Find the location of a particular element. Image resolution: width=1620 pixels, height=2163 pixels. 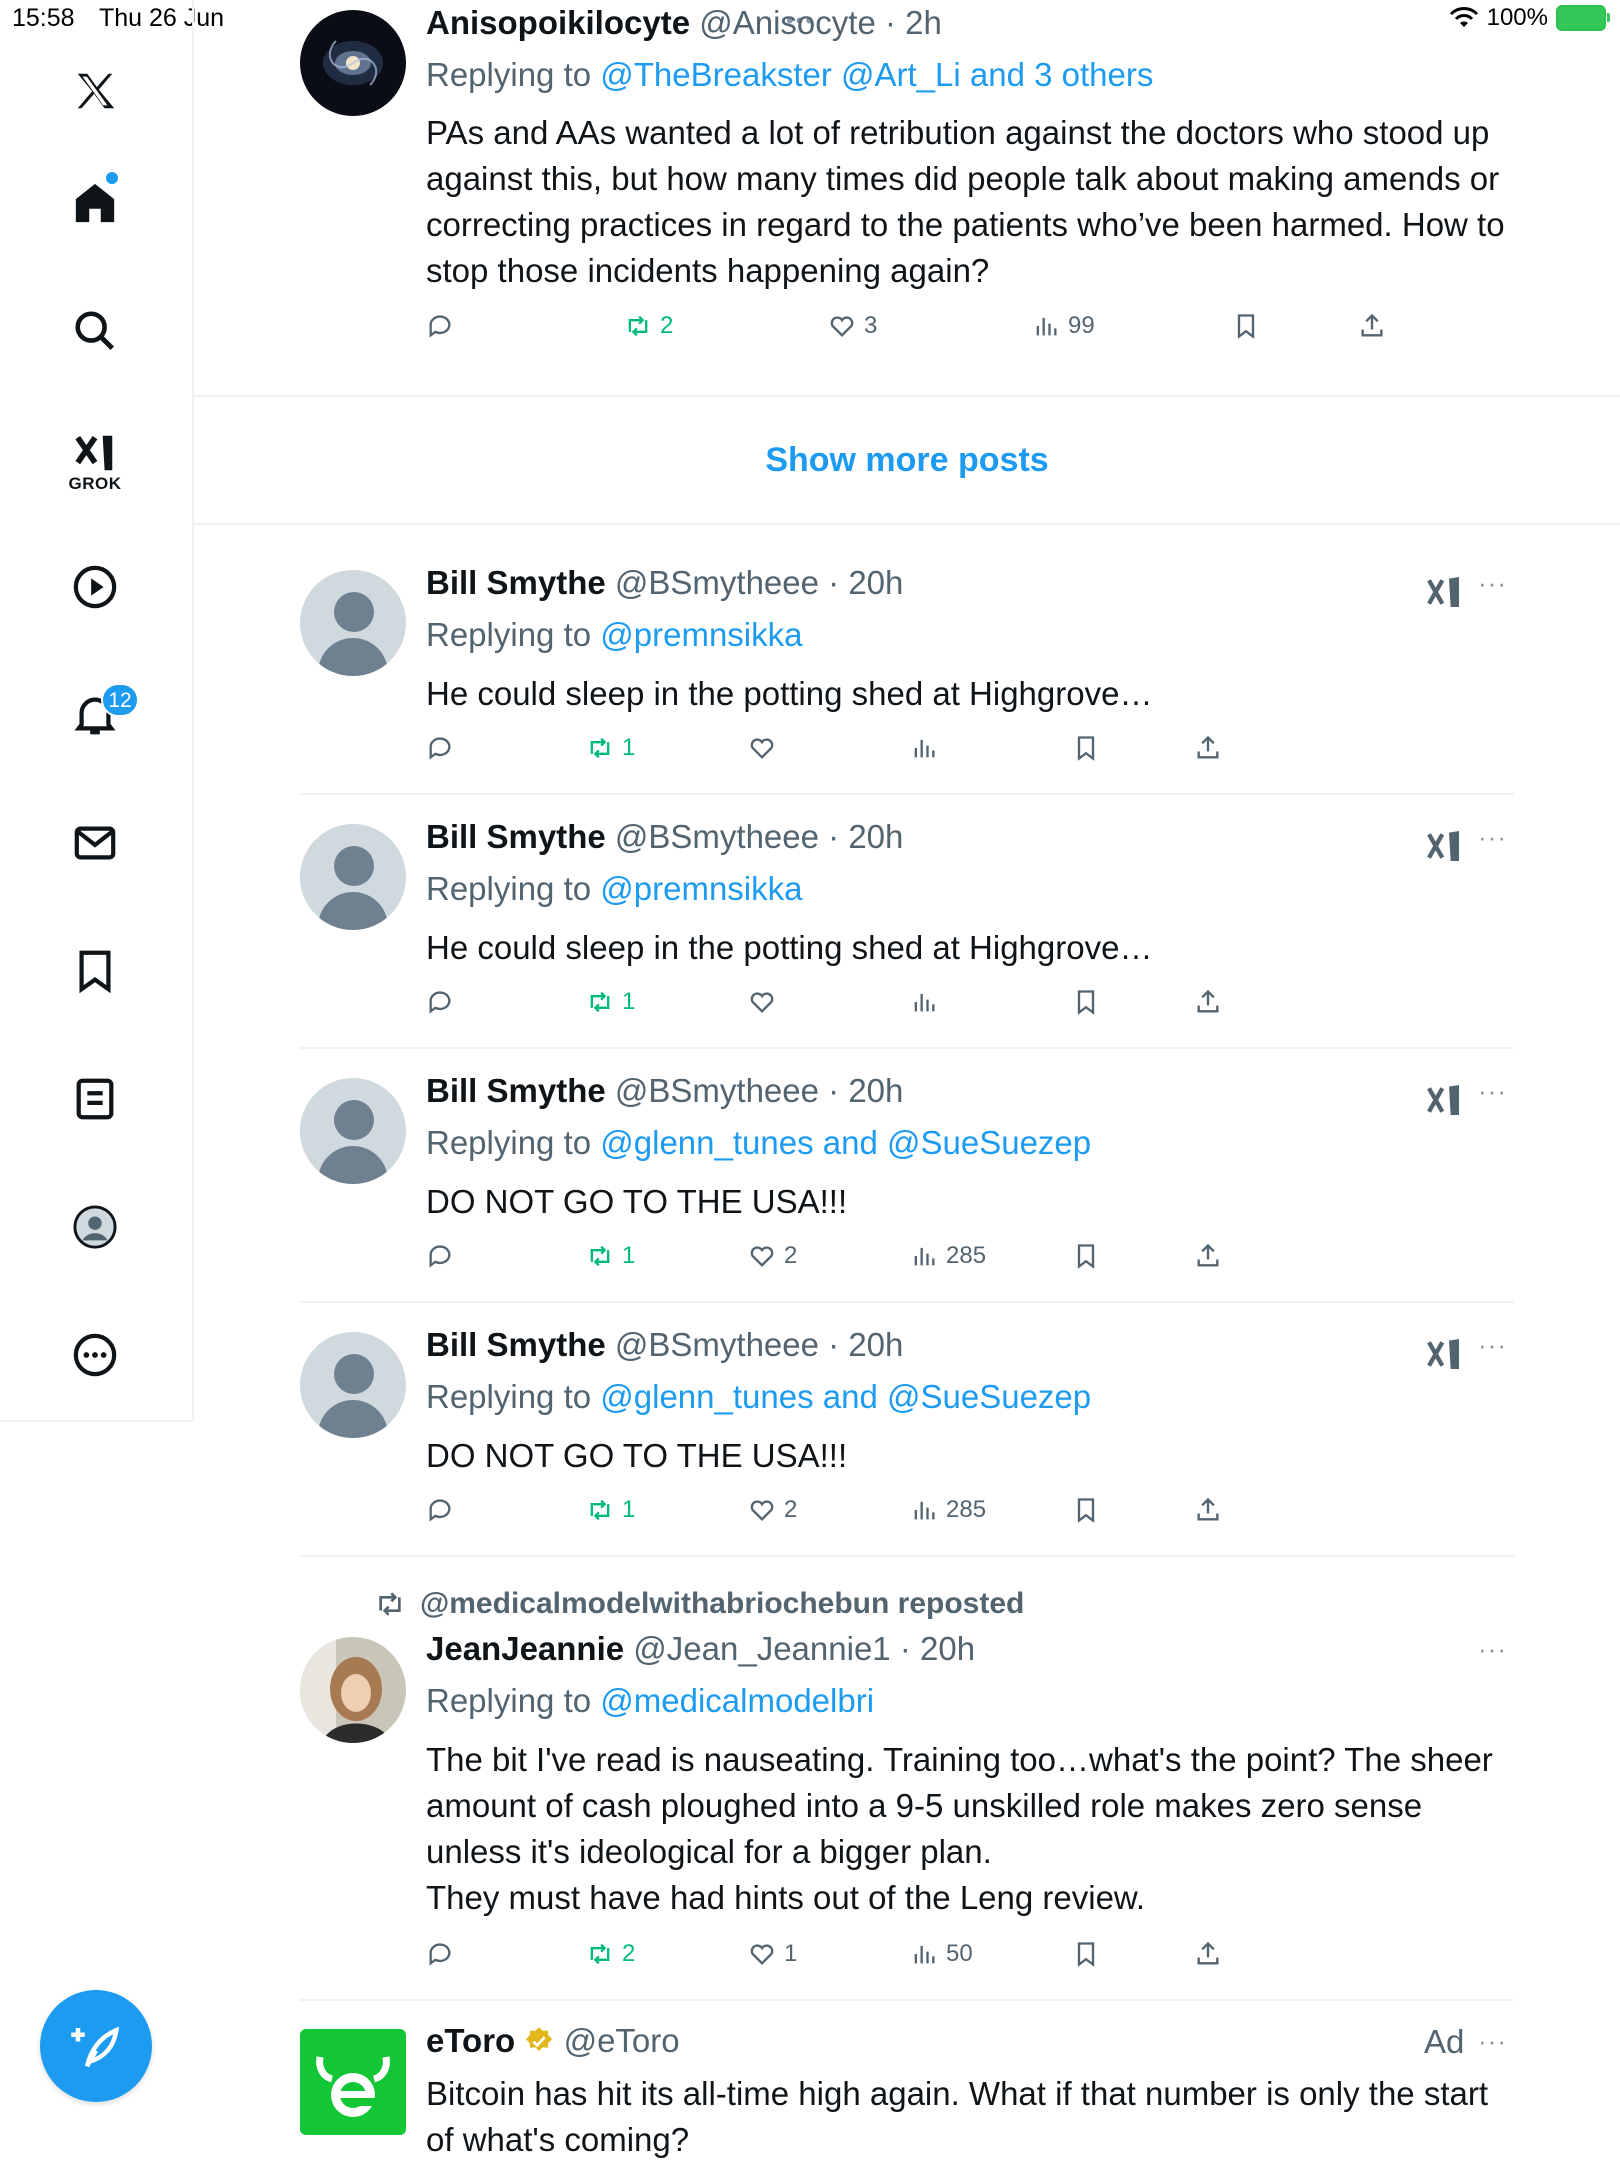

view-count: 285 is located at coordinates (966, 1255).